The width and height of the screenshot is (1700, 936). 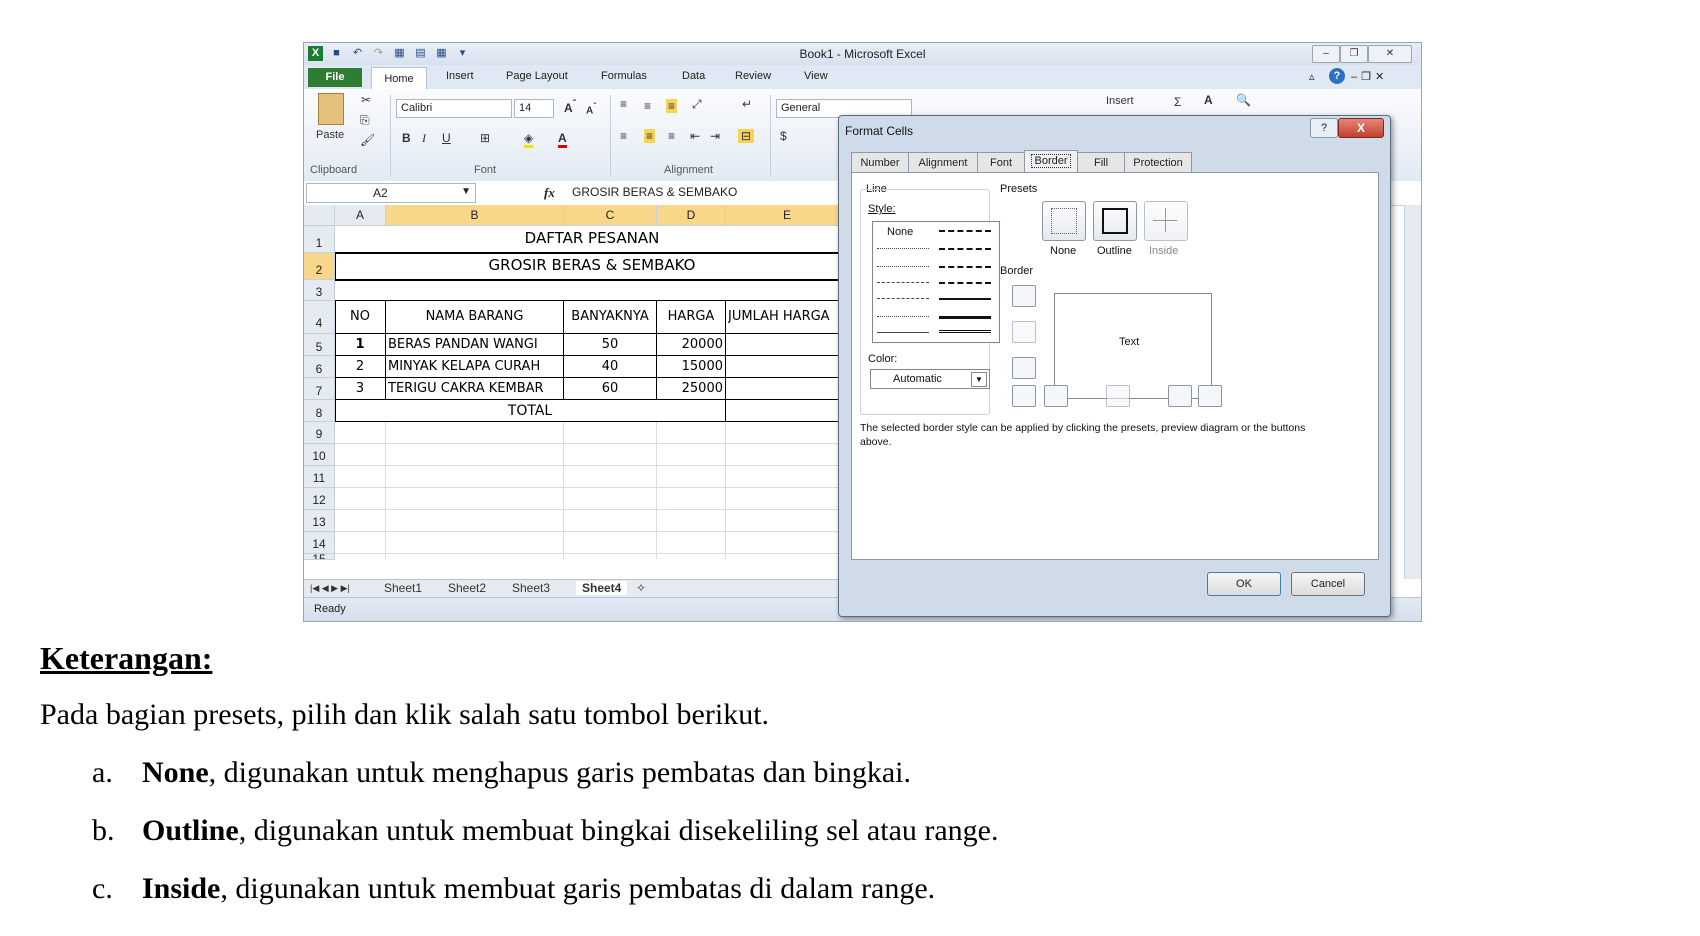 I want to click on copy-icon: ⎘, so click(x=365, y=120).